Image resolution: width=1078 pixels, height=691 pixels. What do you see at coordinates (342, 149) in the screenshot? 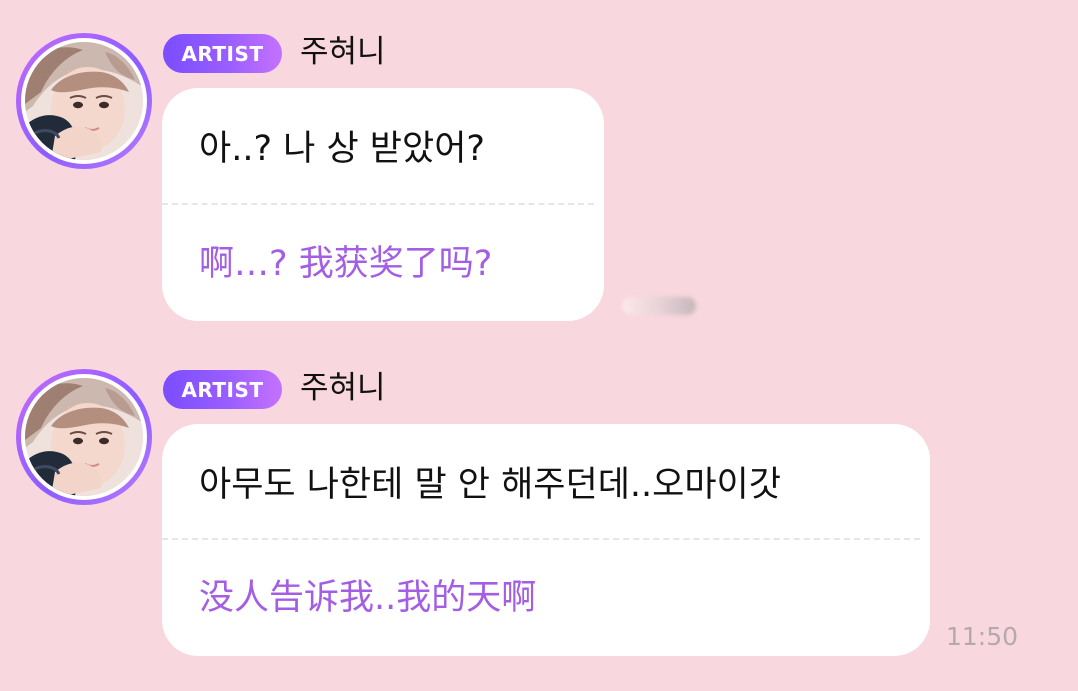
I see `message-text-korean: 아..? 나 상 받았어?` at bounding box center [342, 149].